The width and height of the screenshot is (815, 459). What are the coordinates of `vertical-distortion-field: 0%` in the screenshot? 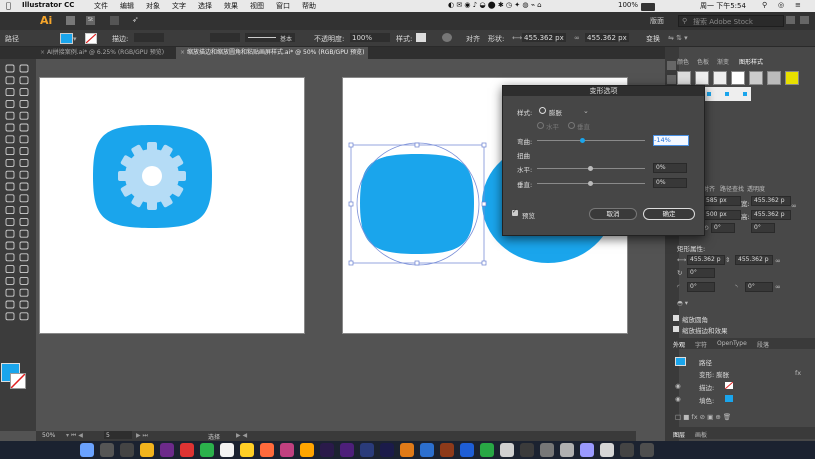 It's located at (670, 183).